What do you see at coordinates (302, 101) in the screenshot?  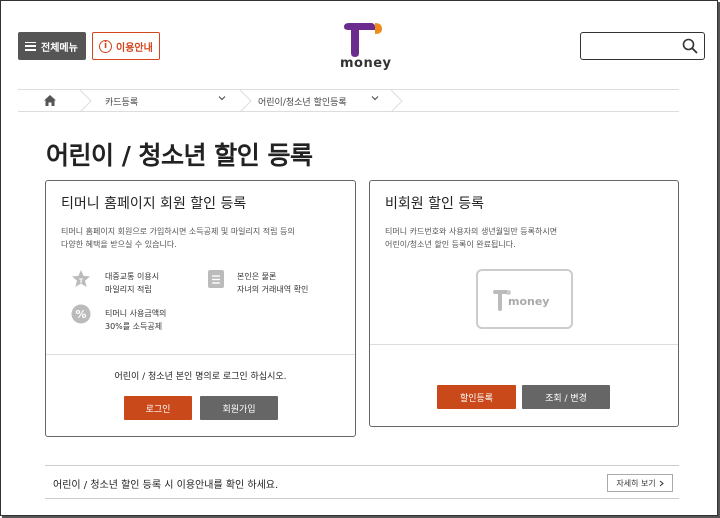 I see `breadcrumb-item-discount-register: 어린이/청소년 할인등록` at bounding box center [302, 101].